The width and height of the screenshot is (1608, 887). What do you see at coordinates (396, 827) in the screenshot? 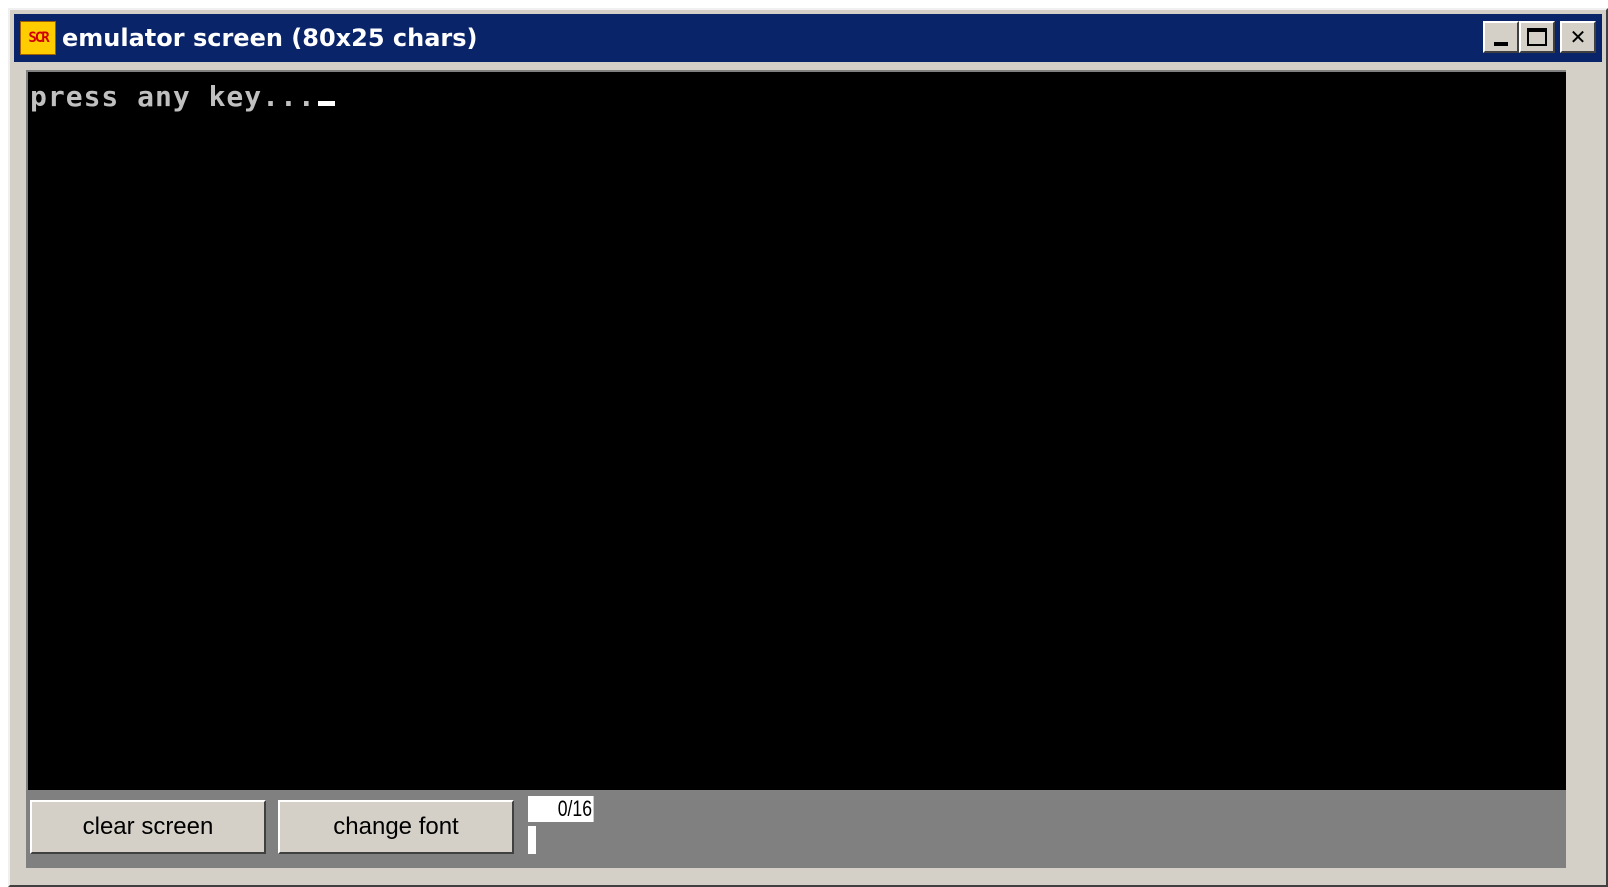
I see `change-font-button: change font` at bounding box center [396, 827].